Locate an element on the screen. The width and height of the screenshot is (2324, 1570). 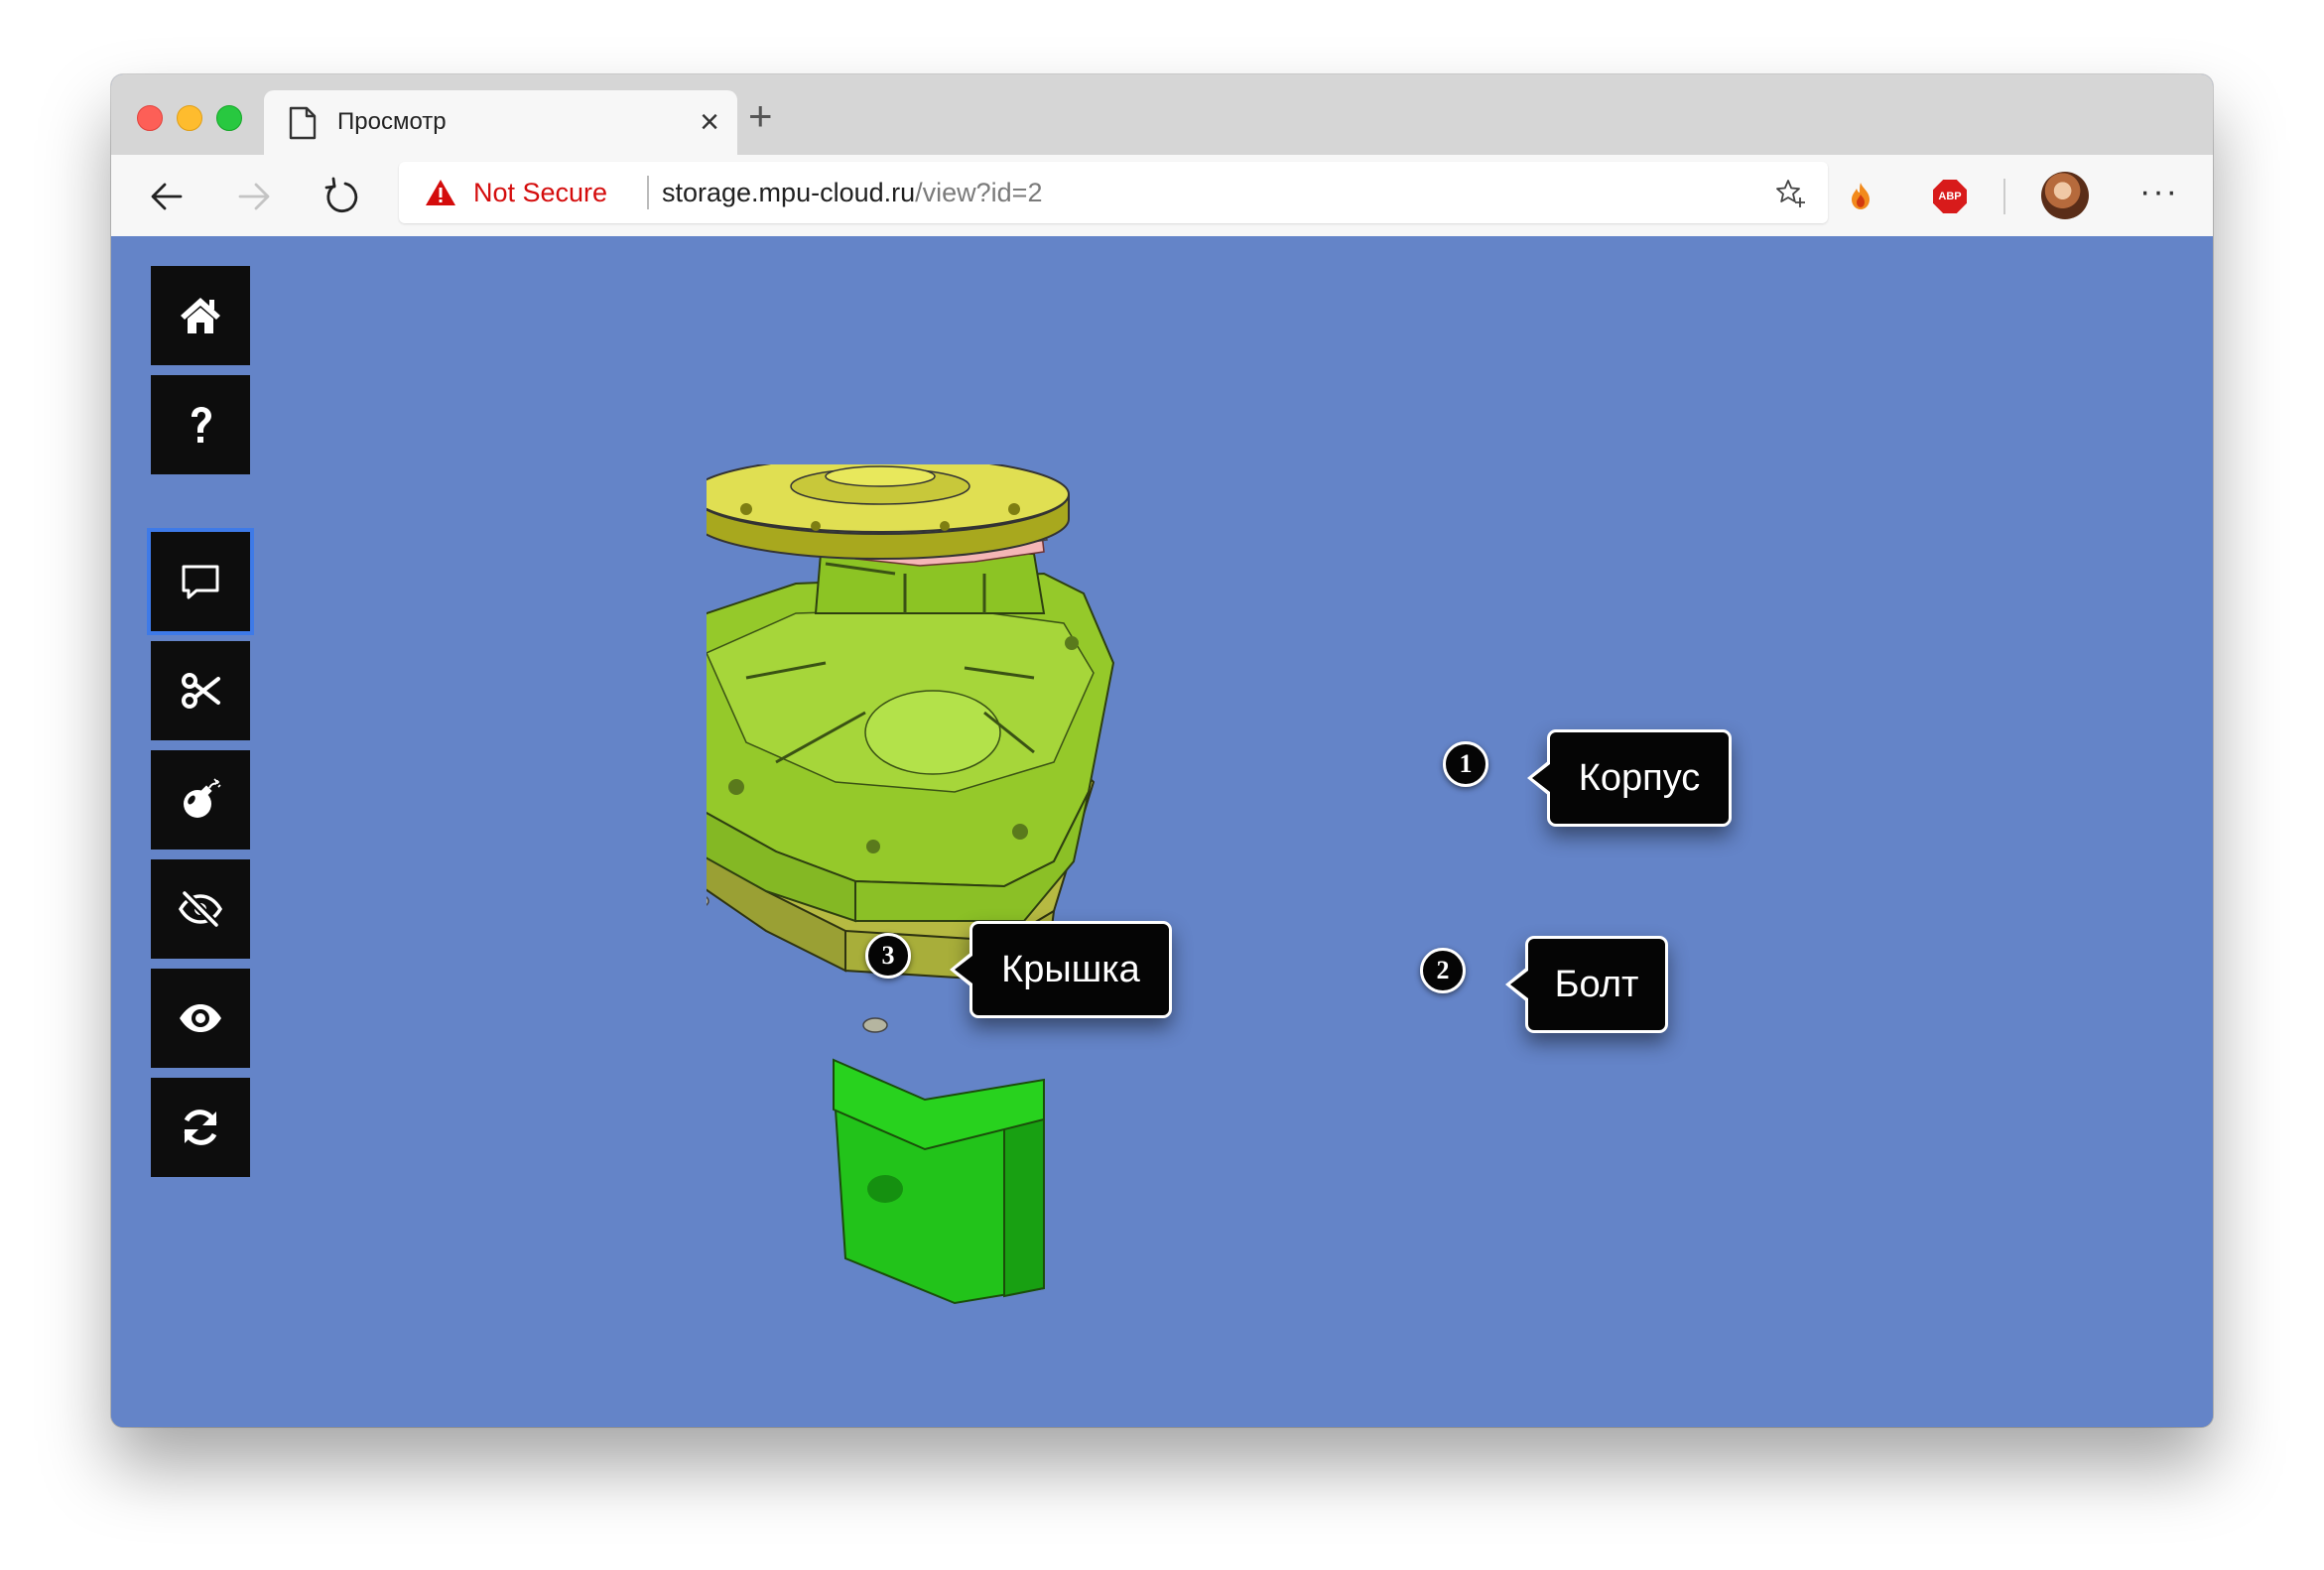
url-text: storage.mpu-cloud.ru/view?id=2 is located at coordinates (852, 193).